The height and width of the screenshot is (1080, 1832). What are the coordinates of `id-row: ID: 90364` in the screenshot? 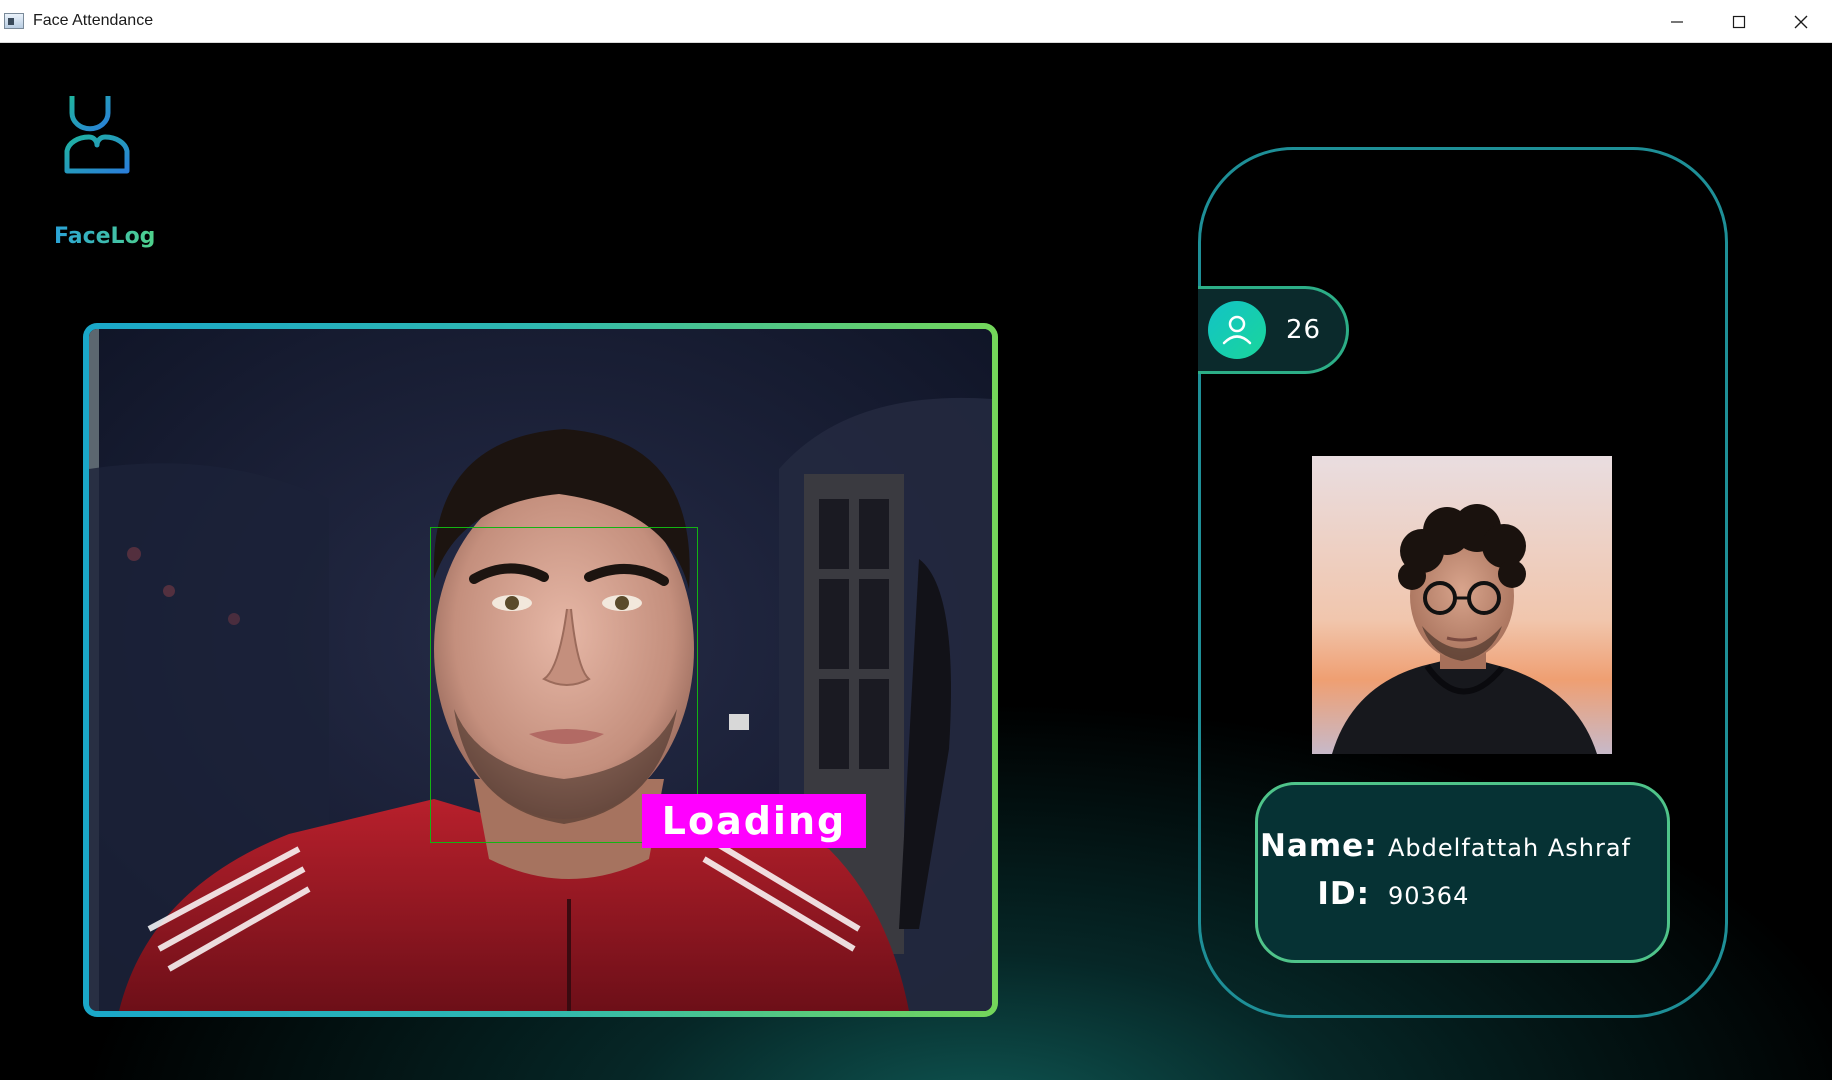 It's located at (1364, 894).